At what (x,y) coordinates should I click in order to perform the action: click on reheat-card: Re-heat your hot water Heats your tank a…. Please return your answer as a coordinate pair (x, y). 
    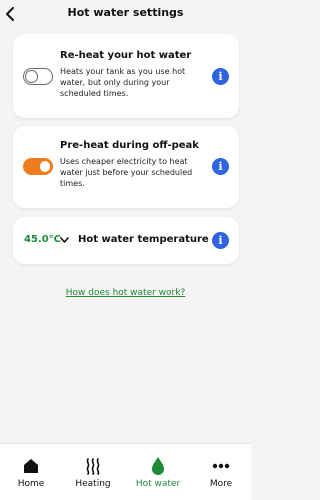
    Looking at the image, I should click on (126, 76).